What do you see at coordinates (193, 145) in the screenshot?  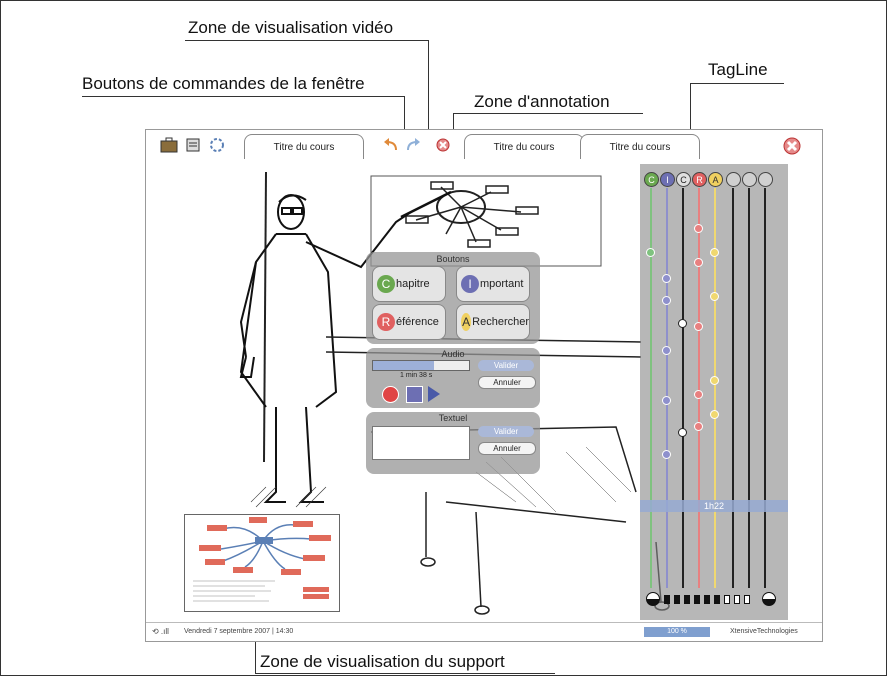 I see `list-icon` at bounding box center [193, 145].